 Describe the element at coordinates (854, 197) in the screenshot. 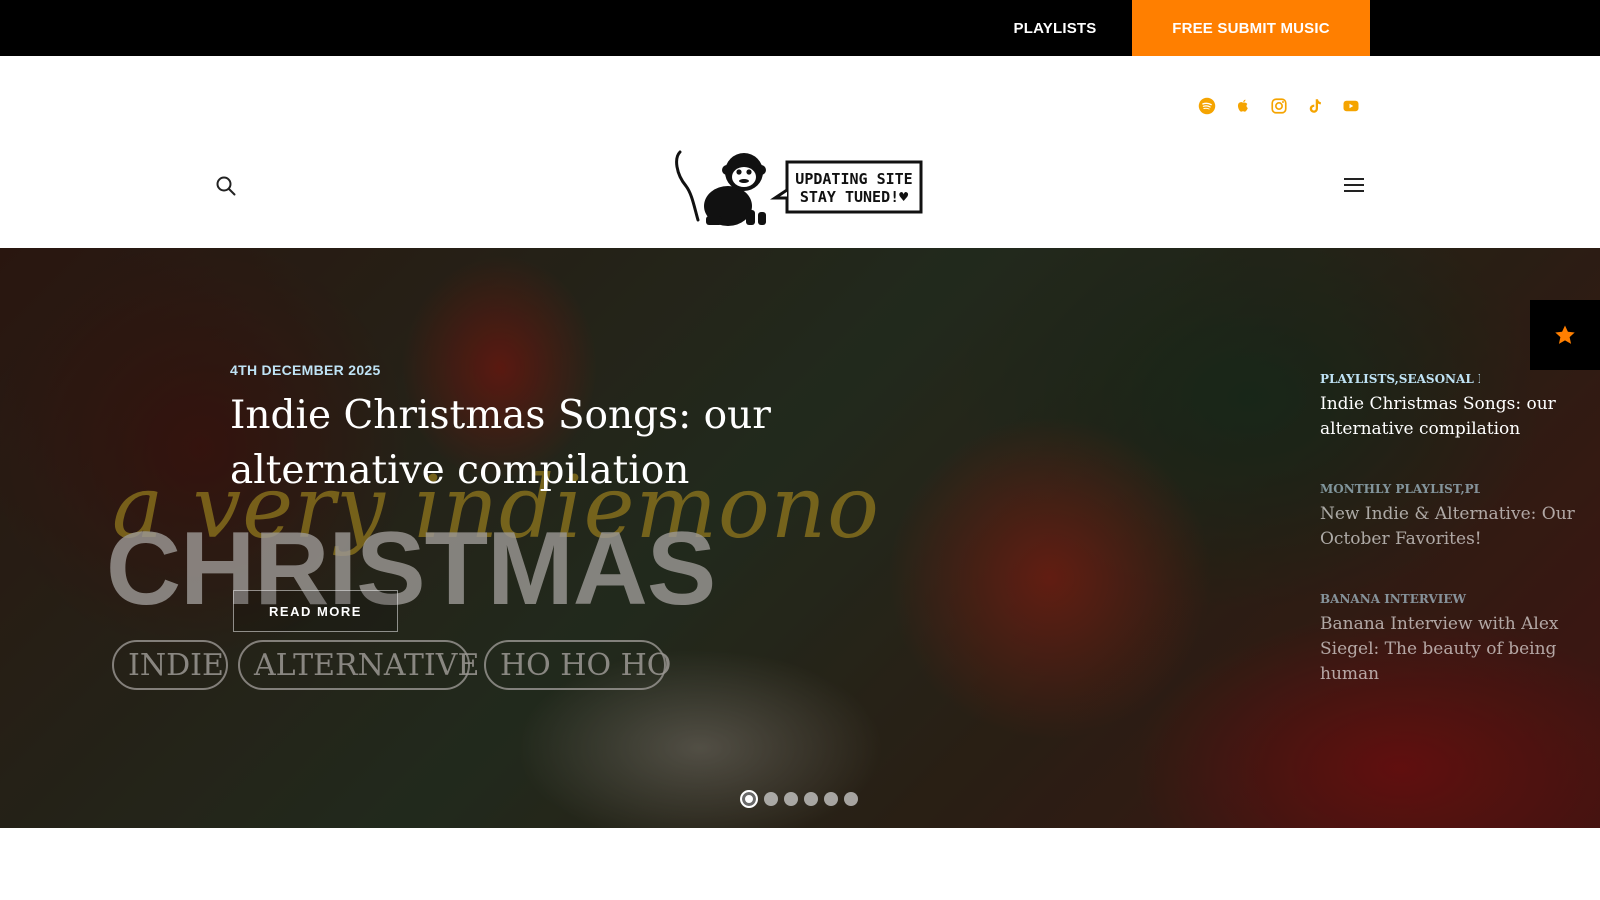

I see `logo-bubble-line-2: STAY TUNED!♥` at that location.